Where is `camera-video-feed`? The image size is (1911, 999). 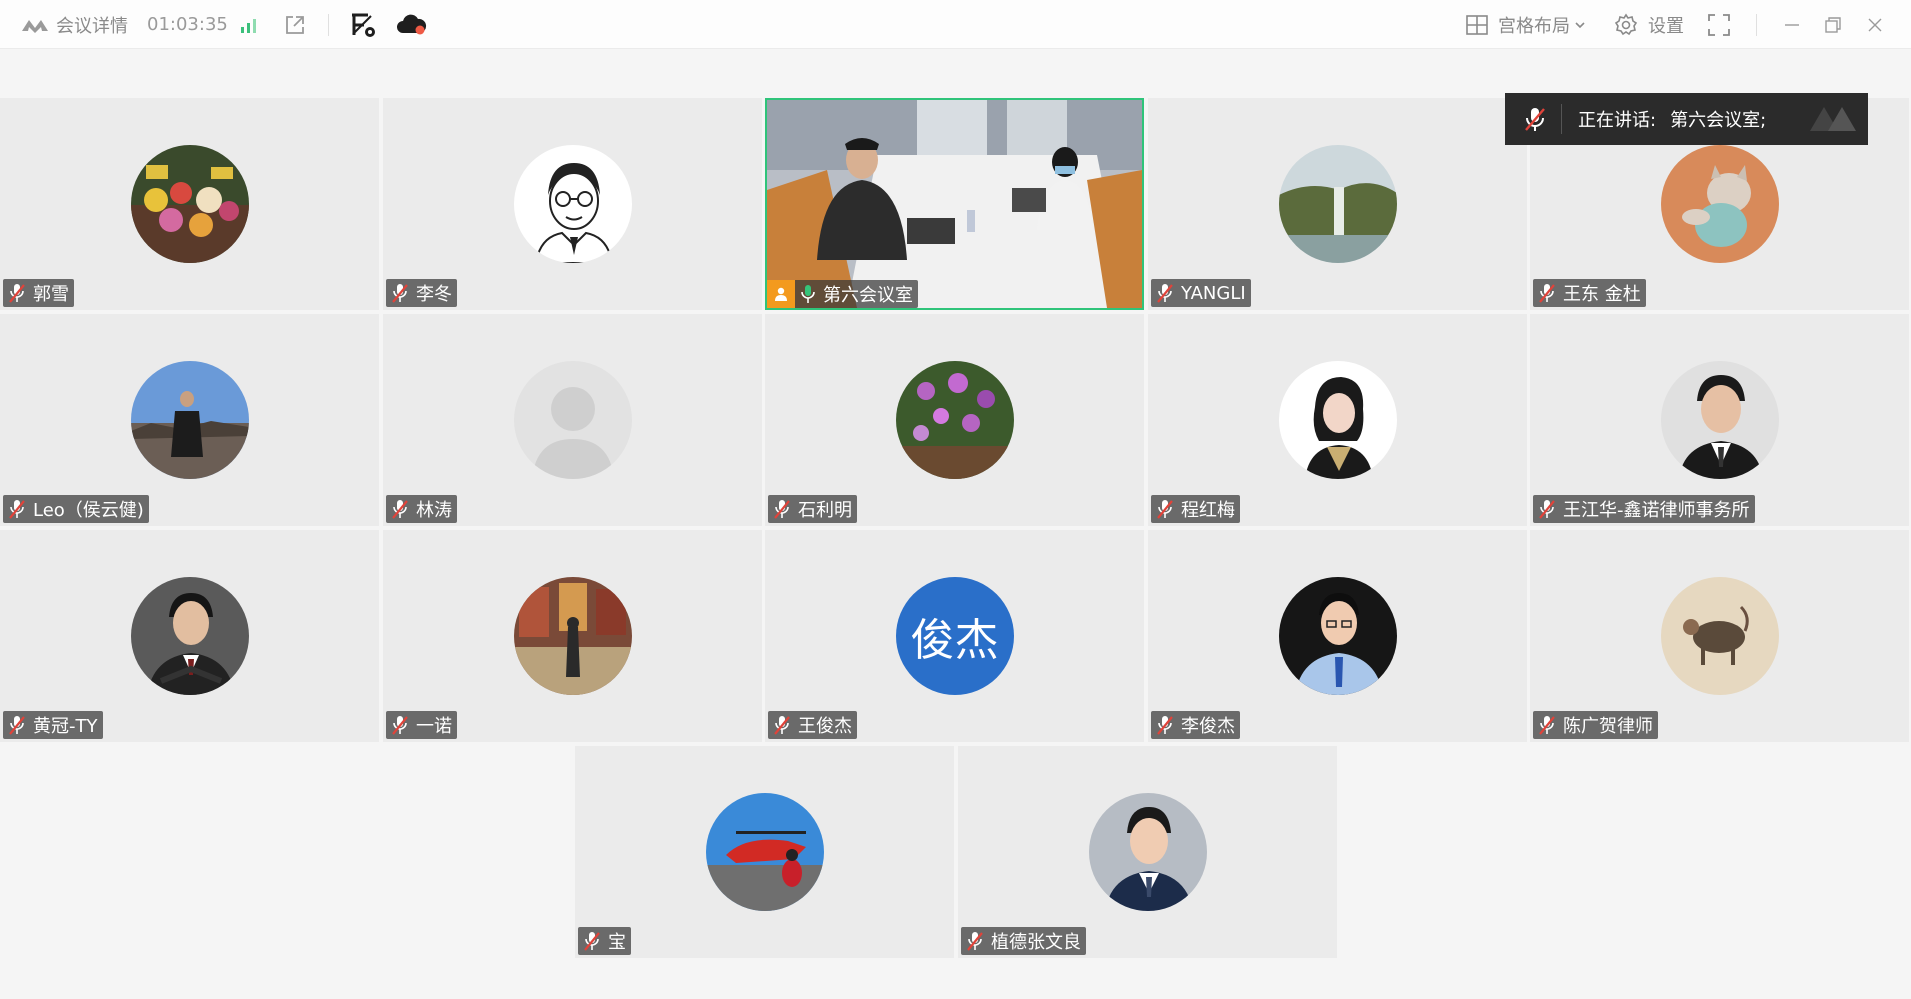 camera-video-feed is located at coordinates (954, 204).